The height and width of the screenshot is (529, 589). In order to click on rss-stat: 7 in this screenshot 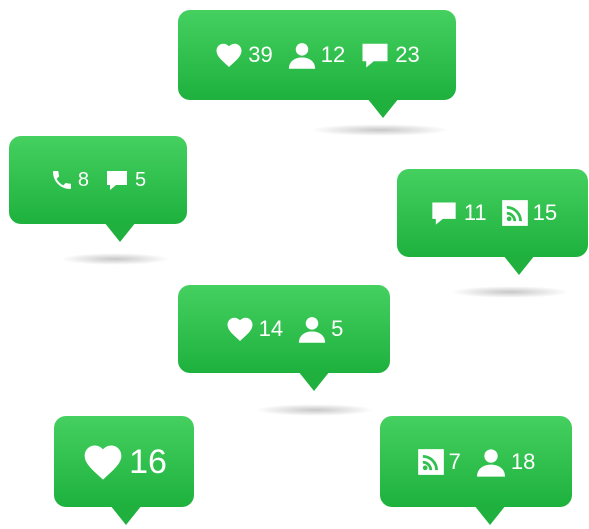, I will do `click(439, 462)`.